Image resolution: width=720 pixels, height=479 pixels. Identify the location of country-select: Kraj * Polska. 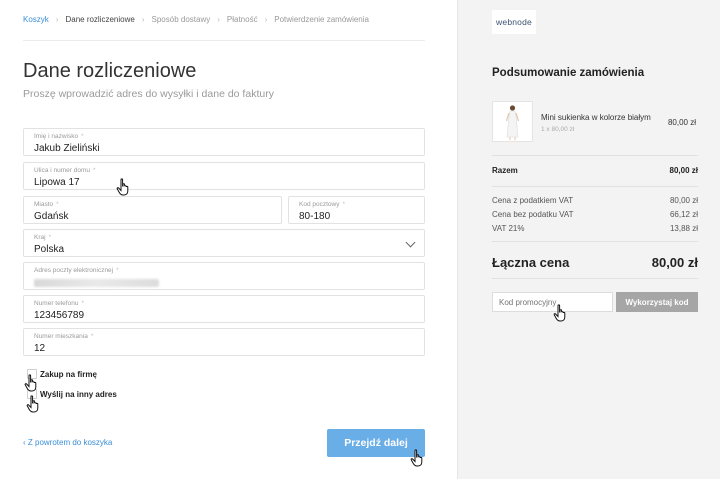
(224, 243).